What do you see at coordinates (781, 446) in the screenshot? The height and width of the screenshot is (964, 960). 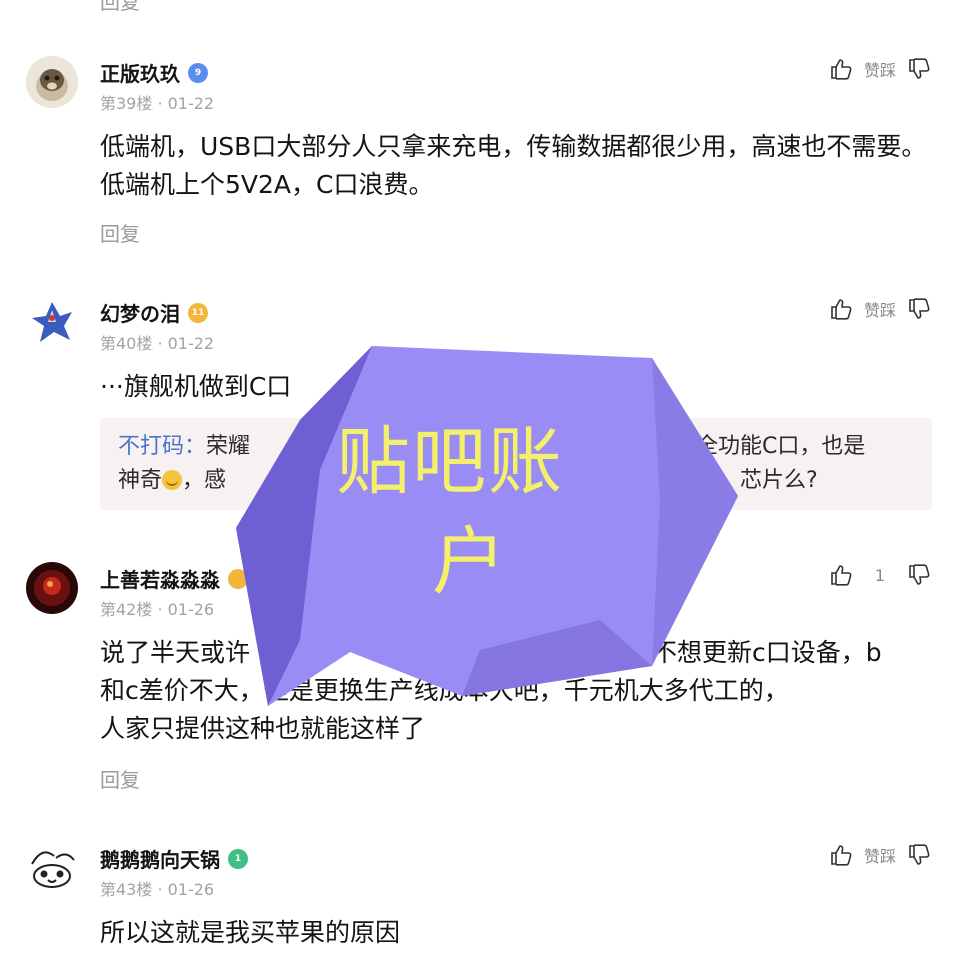 I see `sub-reply-text-end: 全功能C口，也是` at bounding box center [781, 446].